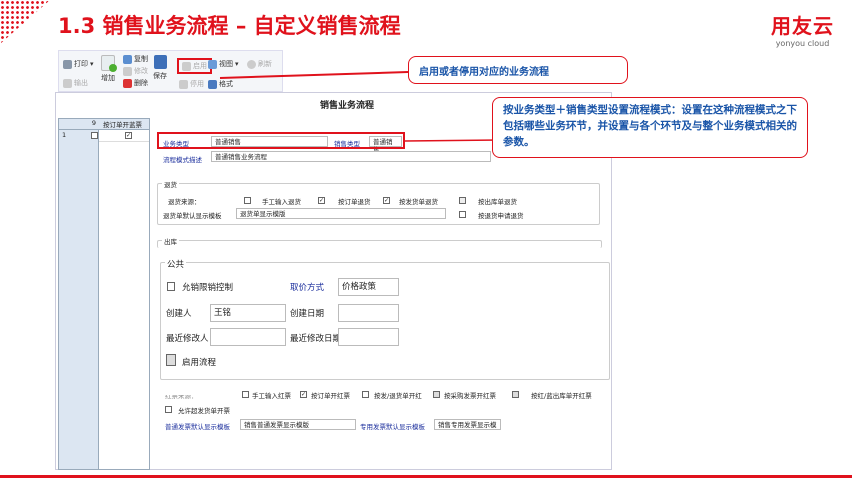 The height and width of the screenshot is (478, 852). Describe the element at coordinates (518, 70) in the screenshot. I see `callout-enable: 启用或者停用对应的业务流程` at that location.